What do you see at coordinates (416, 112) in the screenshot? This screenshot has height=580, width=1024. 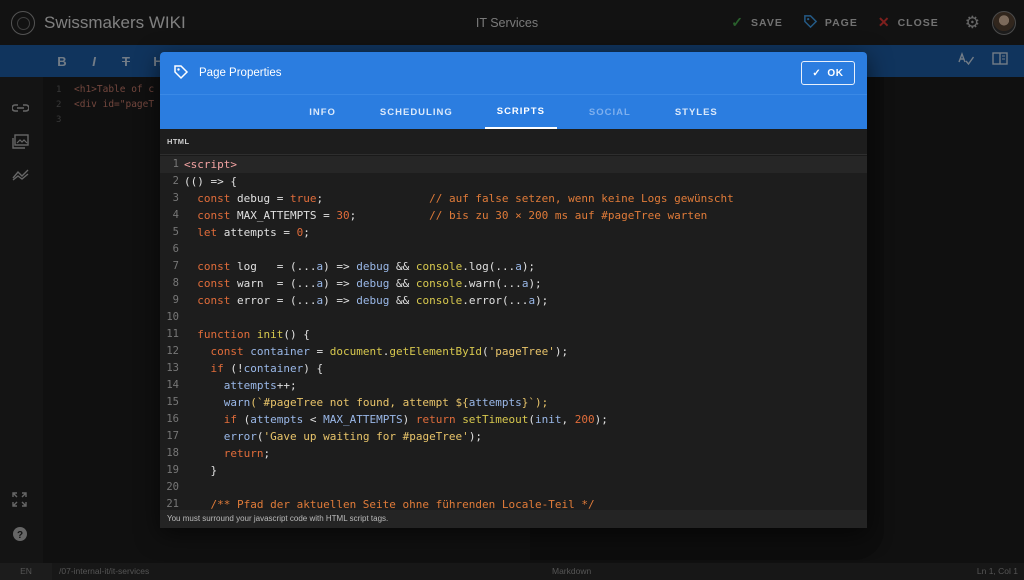 I see `tab-scheduling: SCHEDULING` at bounding box center [416, 112].